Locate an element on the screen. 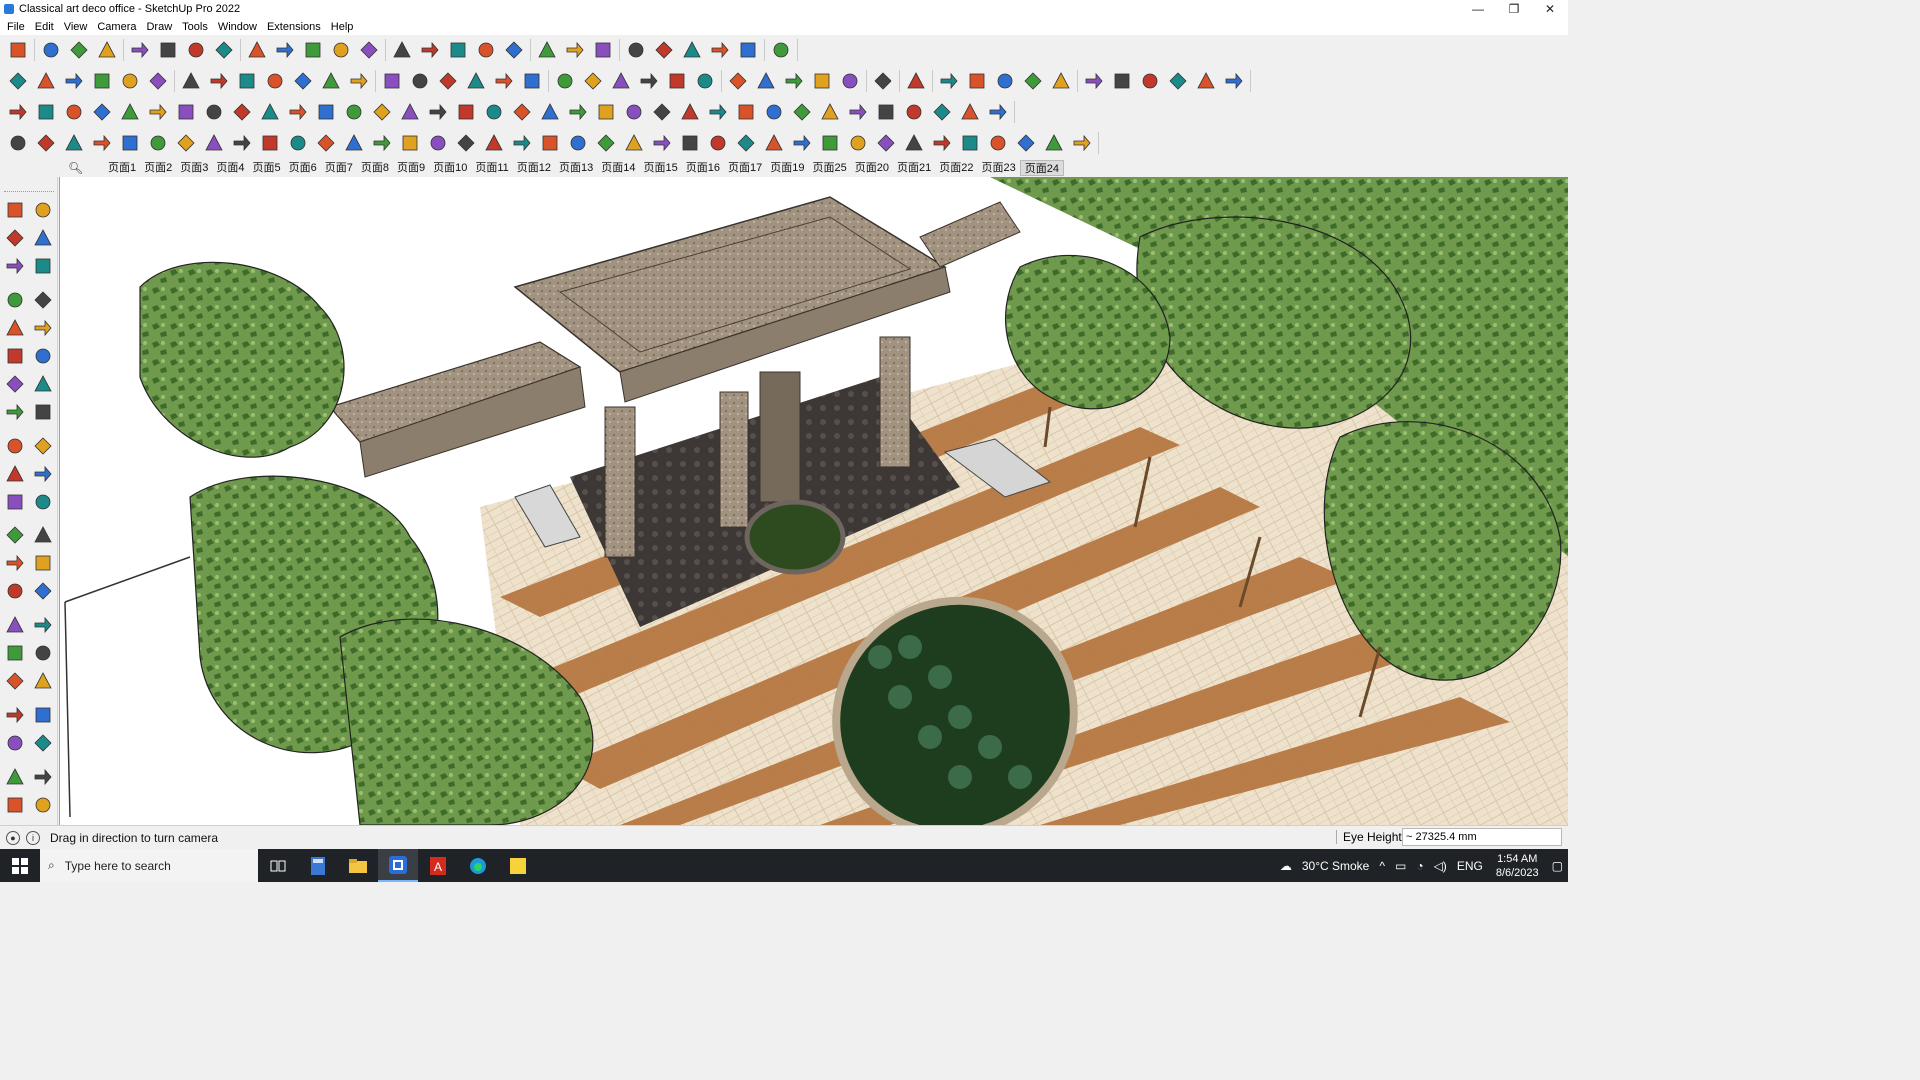  three-point-arc-icon is located at coordinates (43, 412).